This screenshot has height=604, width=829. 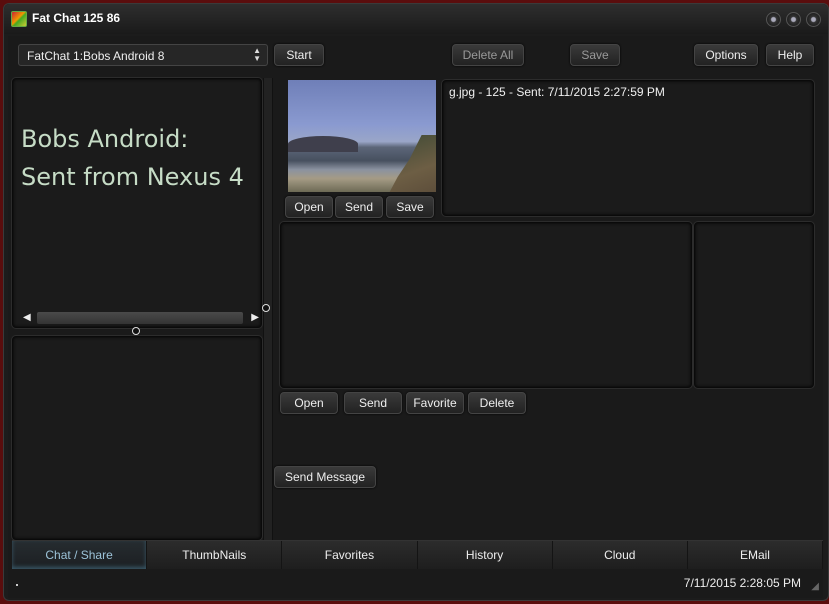 What do you see at coordinates (132, 177) in the screenshot?
I see `chat-line: Sent from Nexus 4` at bounding box center [132, 177].